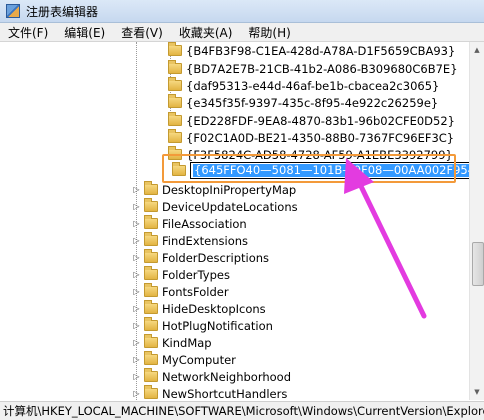  I want to click on tree-item: ▷ NetworkNeighborhood, so click(211, 376).